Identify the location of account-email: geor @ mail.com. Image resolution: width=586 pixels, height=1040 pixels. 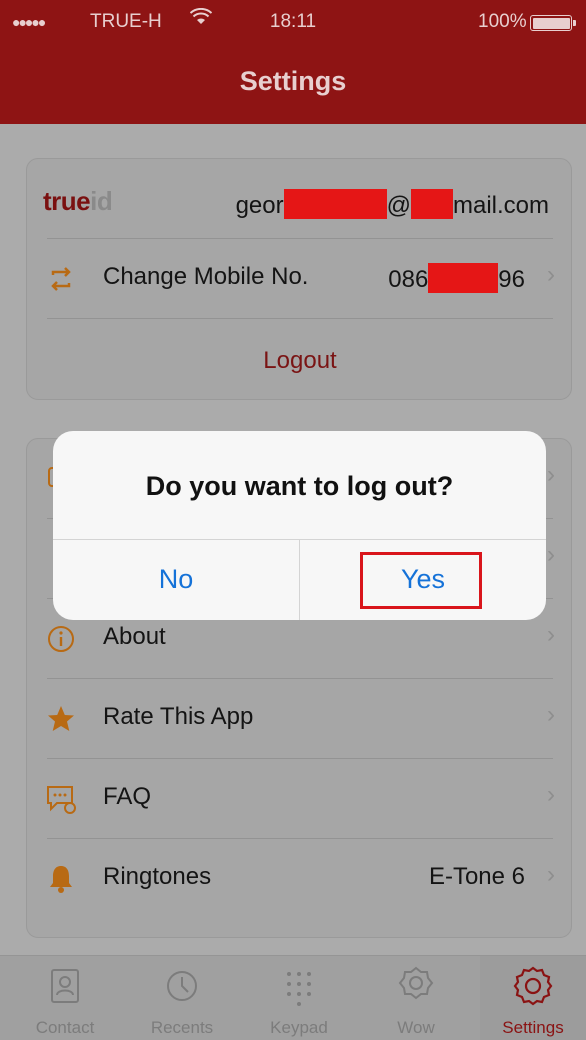
(392, 204).